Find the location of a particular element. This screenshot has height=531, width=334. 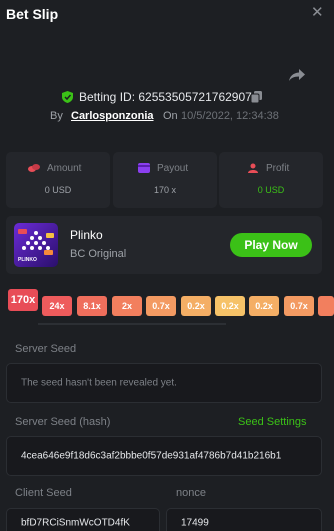

divider is located at coordinates (132, 324).